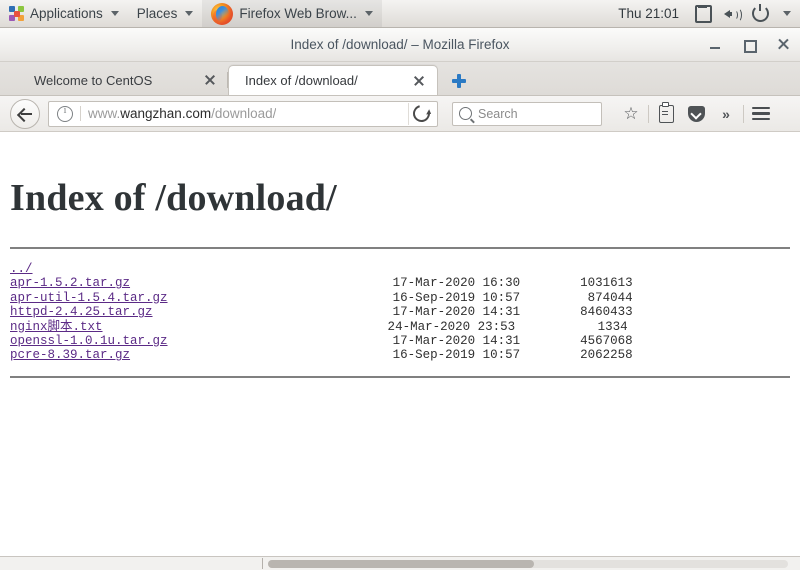  Describe the element at coordinates (400, 376) in the screenshot. I see `divider-bottom` at that location.